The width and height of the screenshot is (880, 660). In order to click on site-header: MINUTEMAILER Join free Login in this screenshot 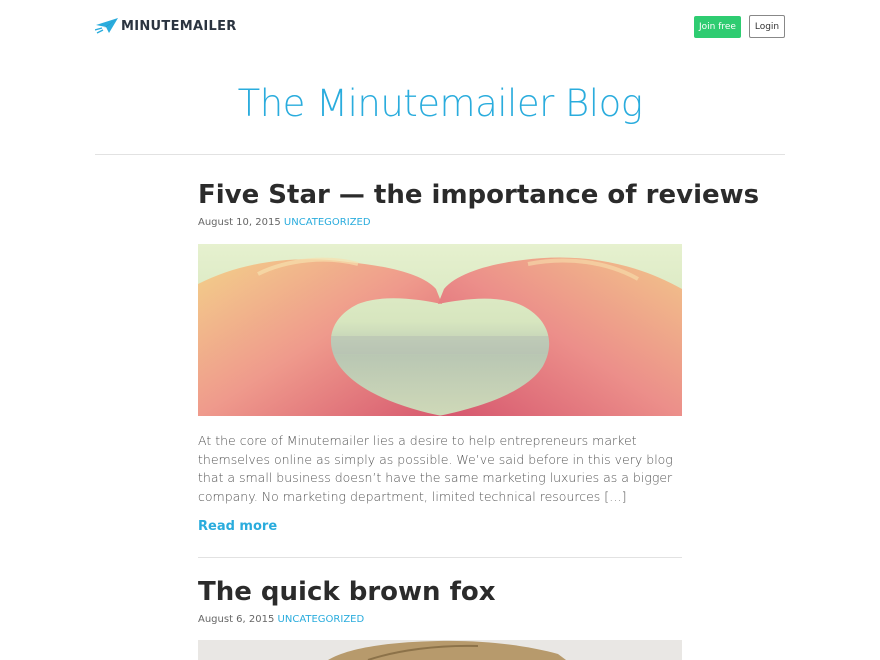, I will do `click(440, 27)`.